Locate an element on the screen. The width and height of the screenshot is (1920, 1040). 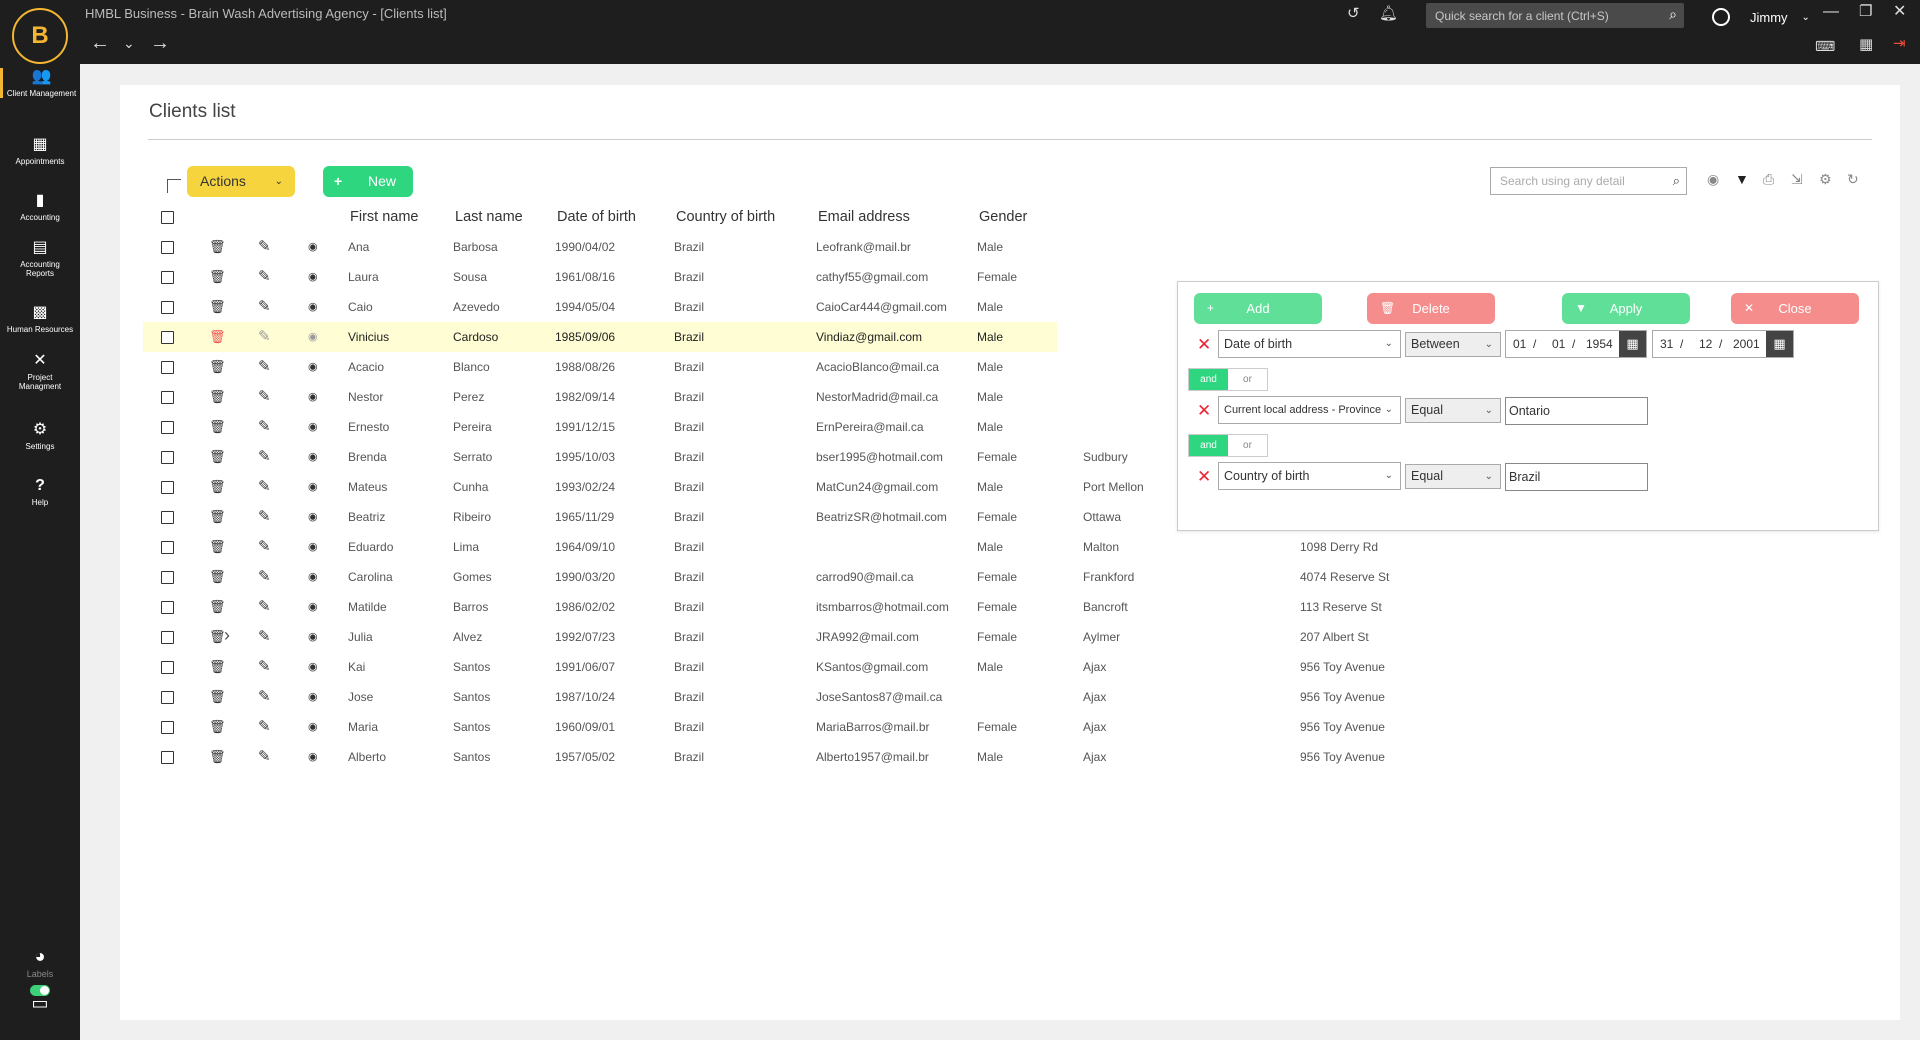
or-option: or is located at coordinates (1247, 445).